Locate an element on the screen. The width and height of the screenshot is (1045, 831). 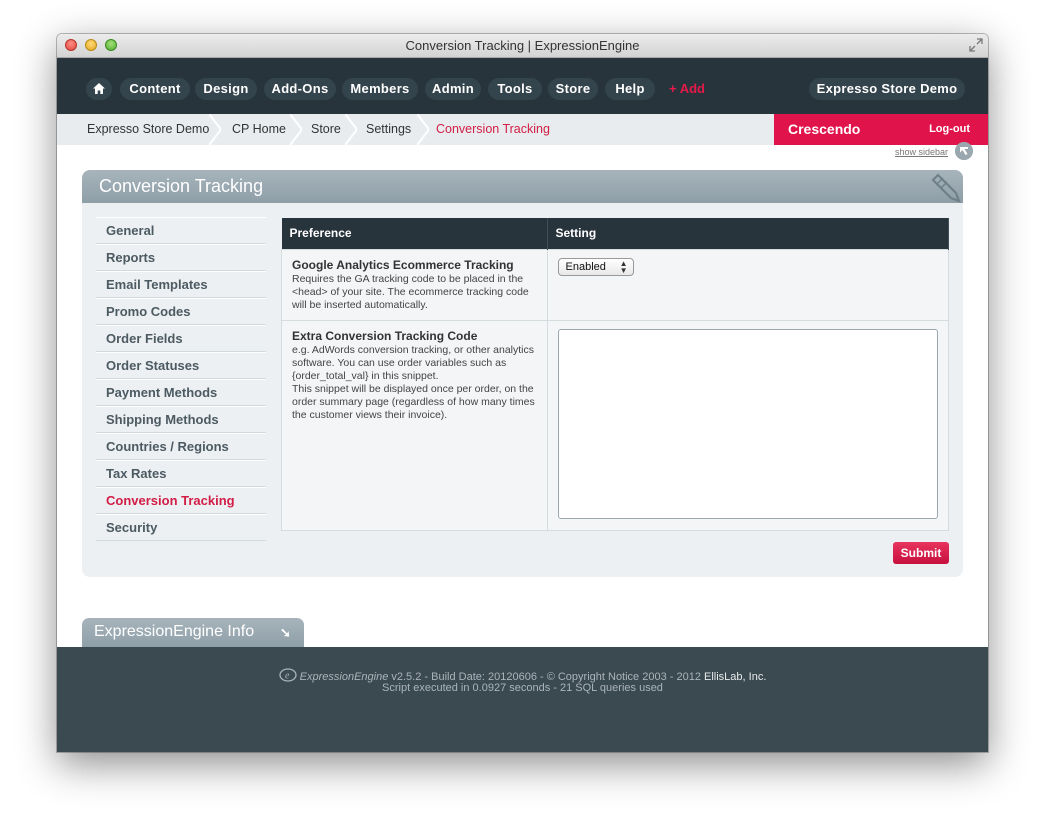
select-arrows-icon: ▲ ▼ is located at coordinates (623, 266).